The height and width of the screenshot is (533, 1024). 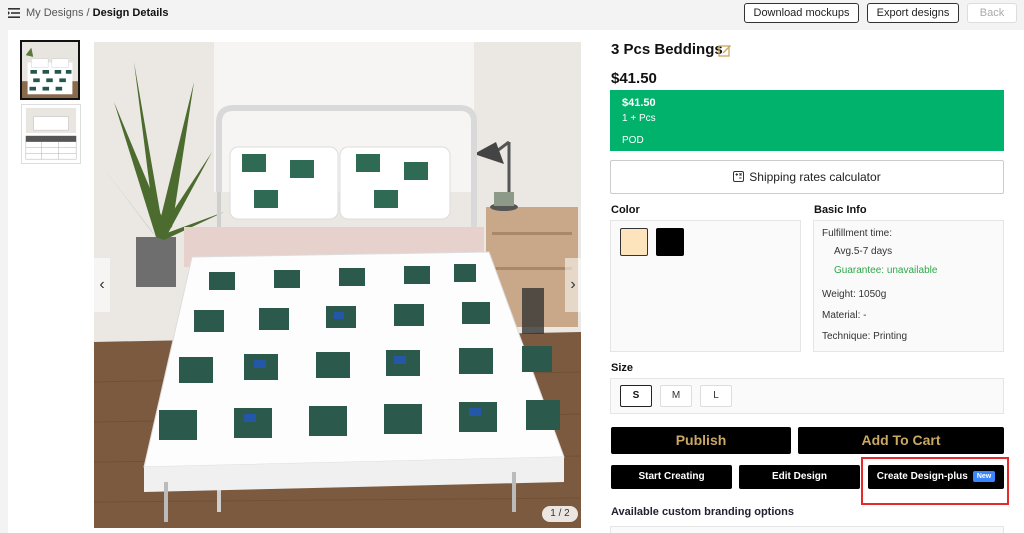 I want to click on highlight-box, so click(x=935, y=481).